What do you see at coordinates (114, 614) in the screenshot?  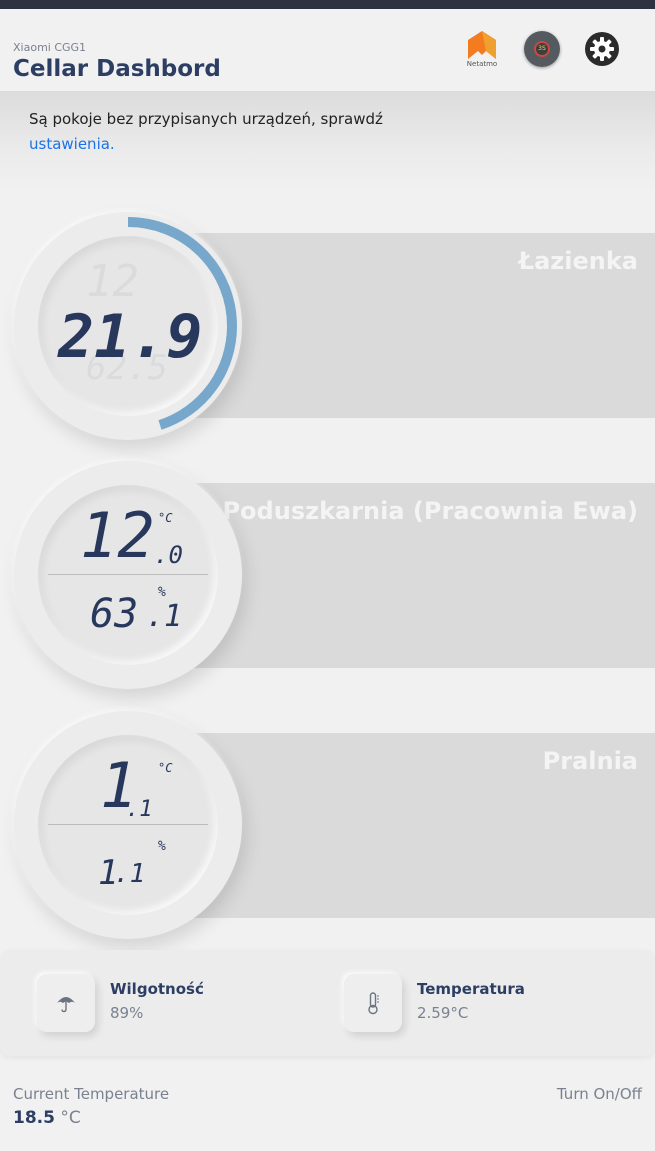 I see `humidity-integer: 63` at bounding box center [114, 614].